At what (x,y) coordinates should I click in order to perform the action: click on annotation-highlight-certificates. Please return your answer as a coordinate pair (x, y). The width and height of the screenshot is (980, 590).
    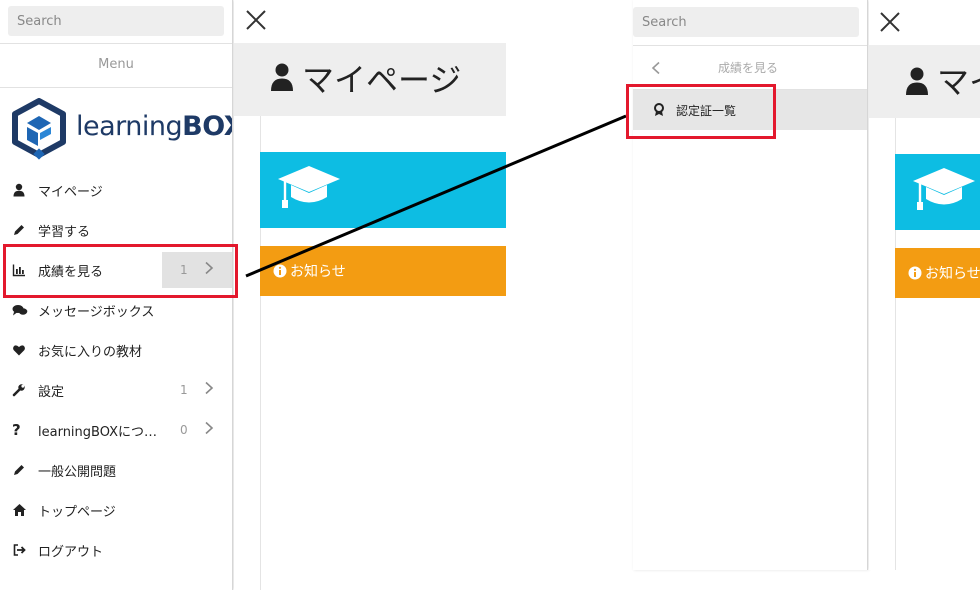
    Looking at the image, I should click on (701, 111).